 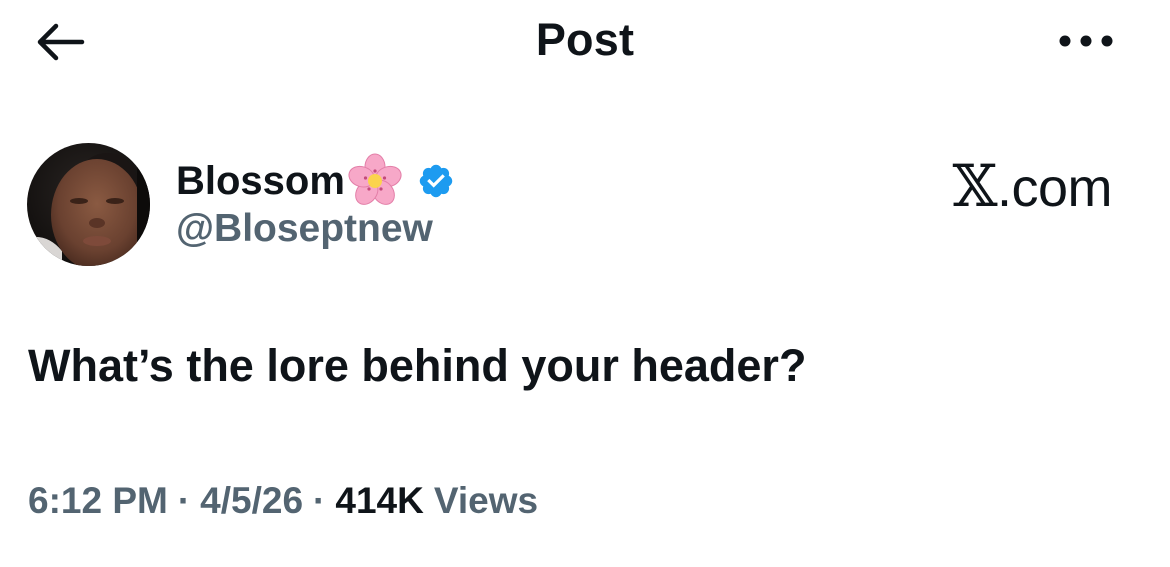 I want to click on verified-badge-icon, so click(x=436, y=181).